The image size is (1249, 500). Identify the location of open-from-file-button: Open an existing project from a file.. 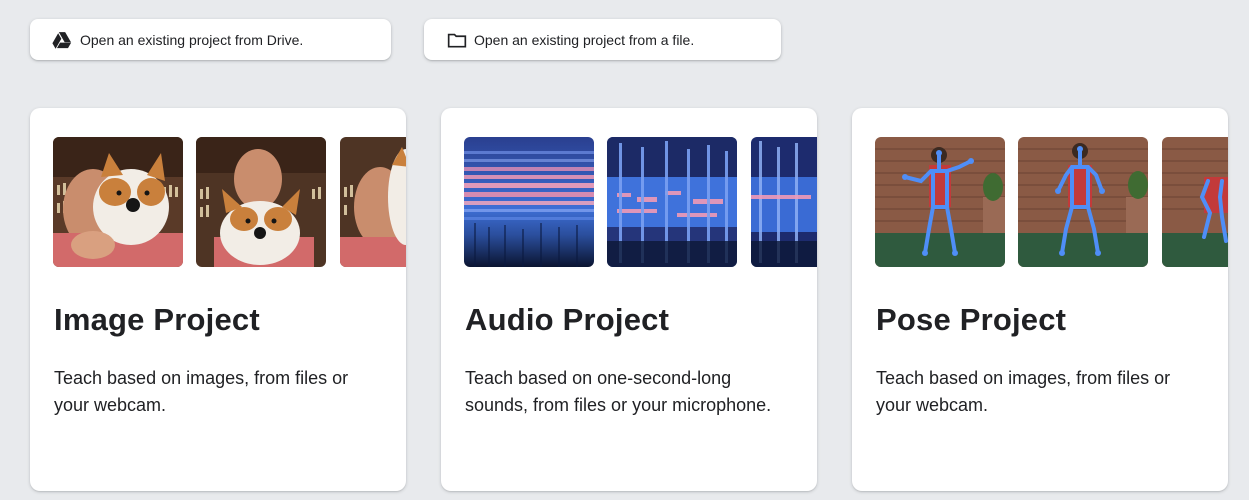
(602, 39).